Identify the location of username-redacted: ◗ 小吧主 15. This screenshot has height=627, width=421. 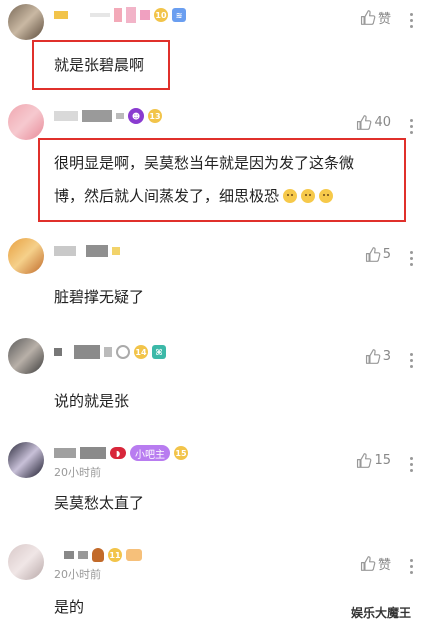
(121, 453).